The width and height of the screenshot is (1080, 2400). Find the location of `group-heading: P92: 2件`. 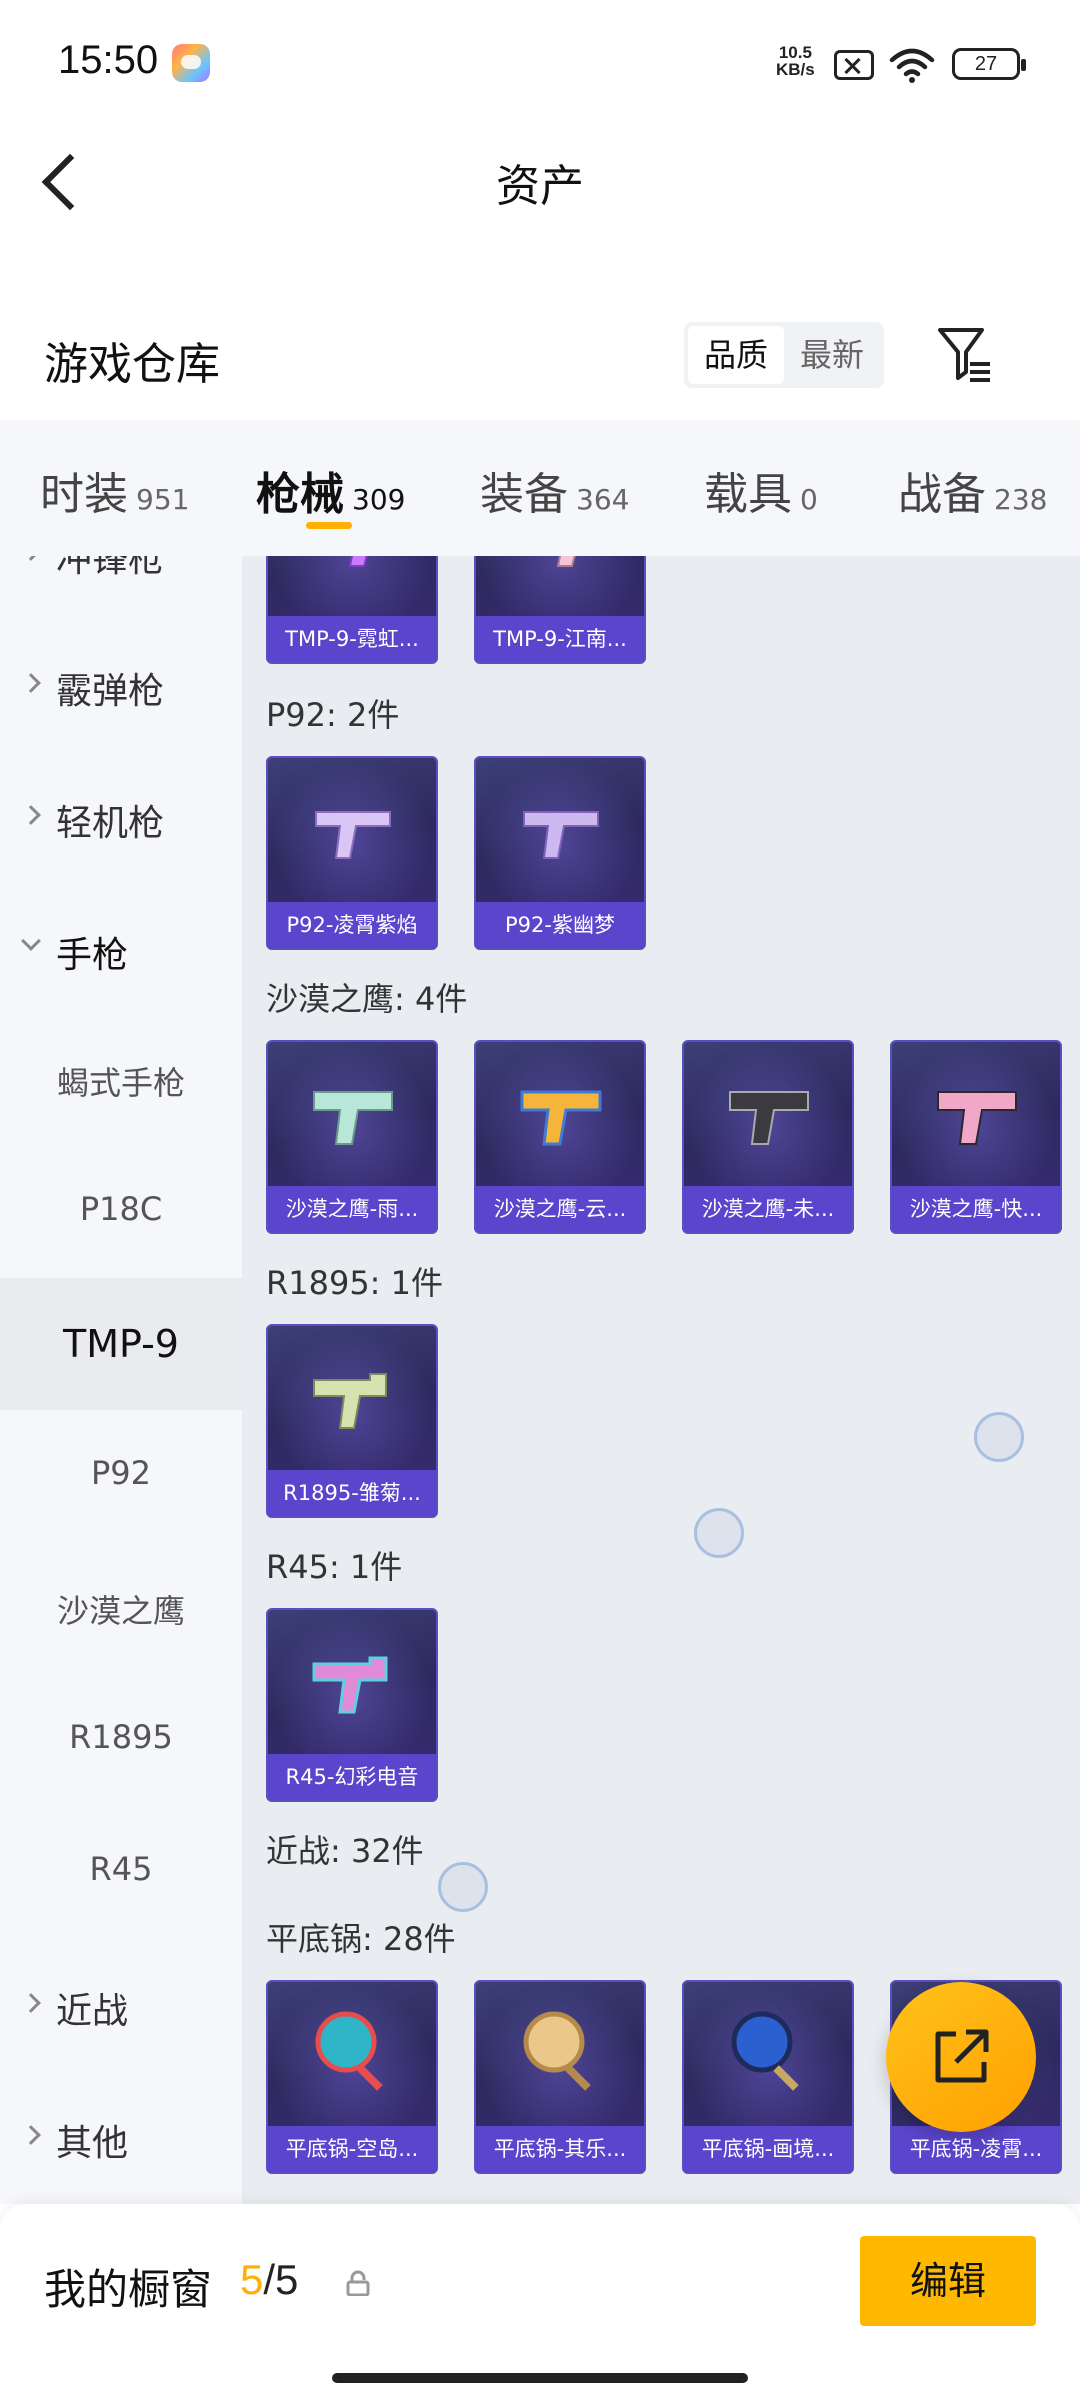

group-heading: P92: 2件 is located at coordinates (333, 715).